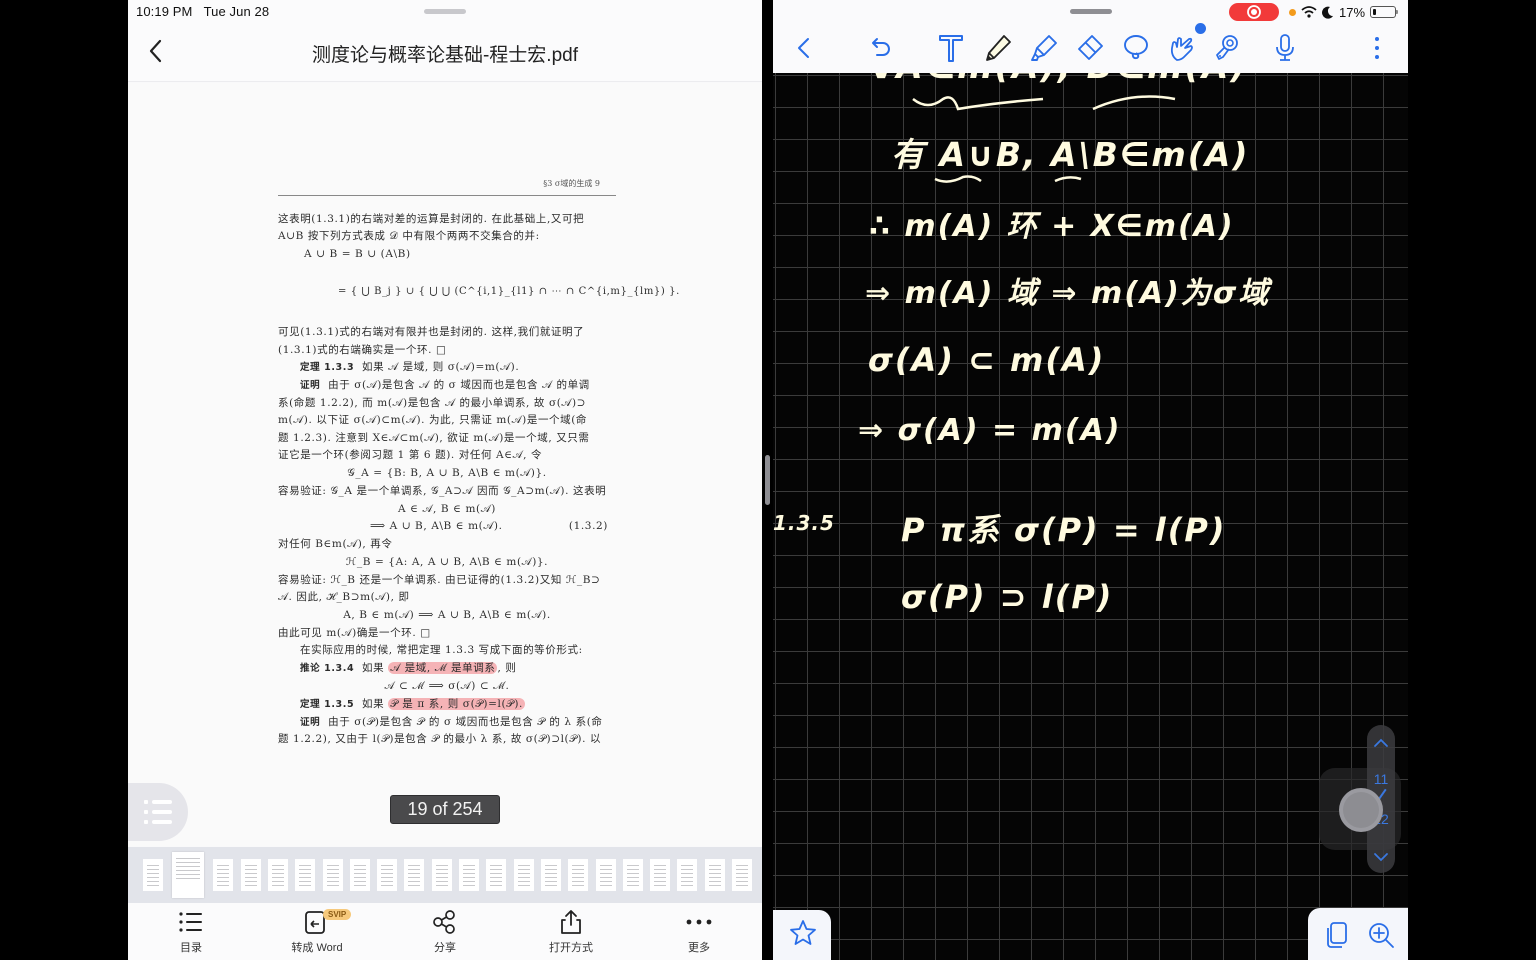 The width and height of the screenshot is (1536, 960). What do you see at coordinates (442, 491) in the screenshot?
I see `text-line: 容易验证: 𝒢_A 是一个单调系, 𝒢_A⊃𝒜 因而 𝒢_A⊃m(𝒜). 这表明` at bounding box center [442, 491].